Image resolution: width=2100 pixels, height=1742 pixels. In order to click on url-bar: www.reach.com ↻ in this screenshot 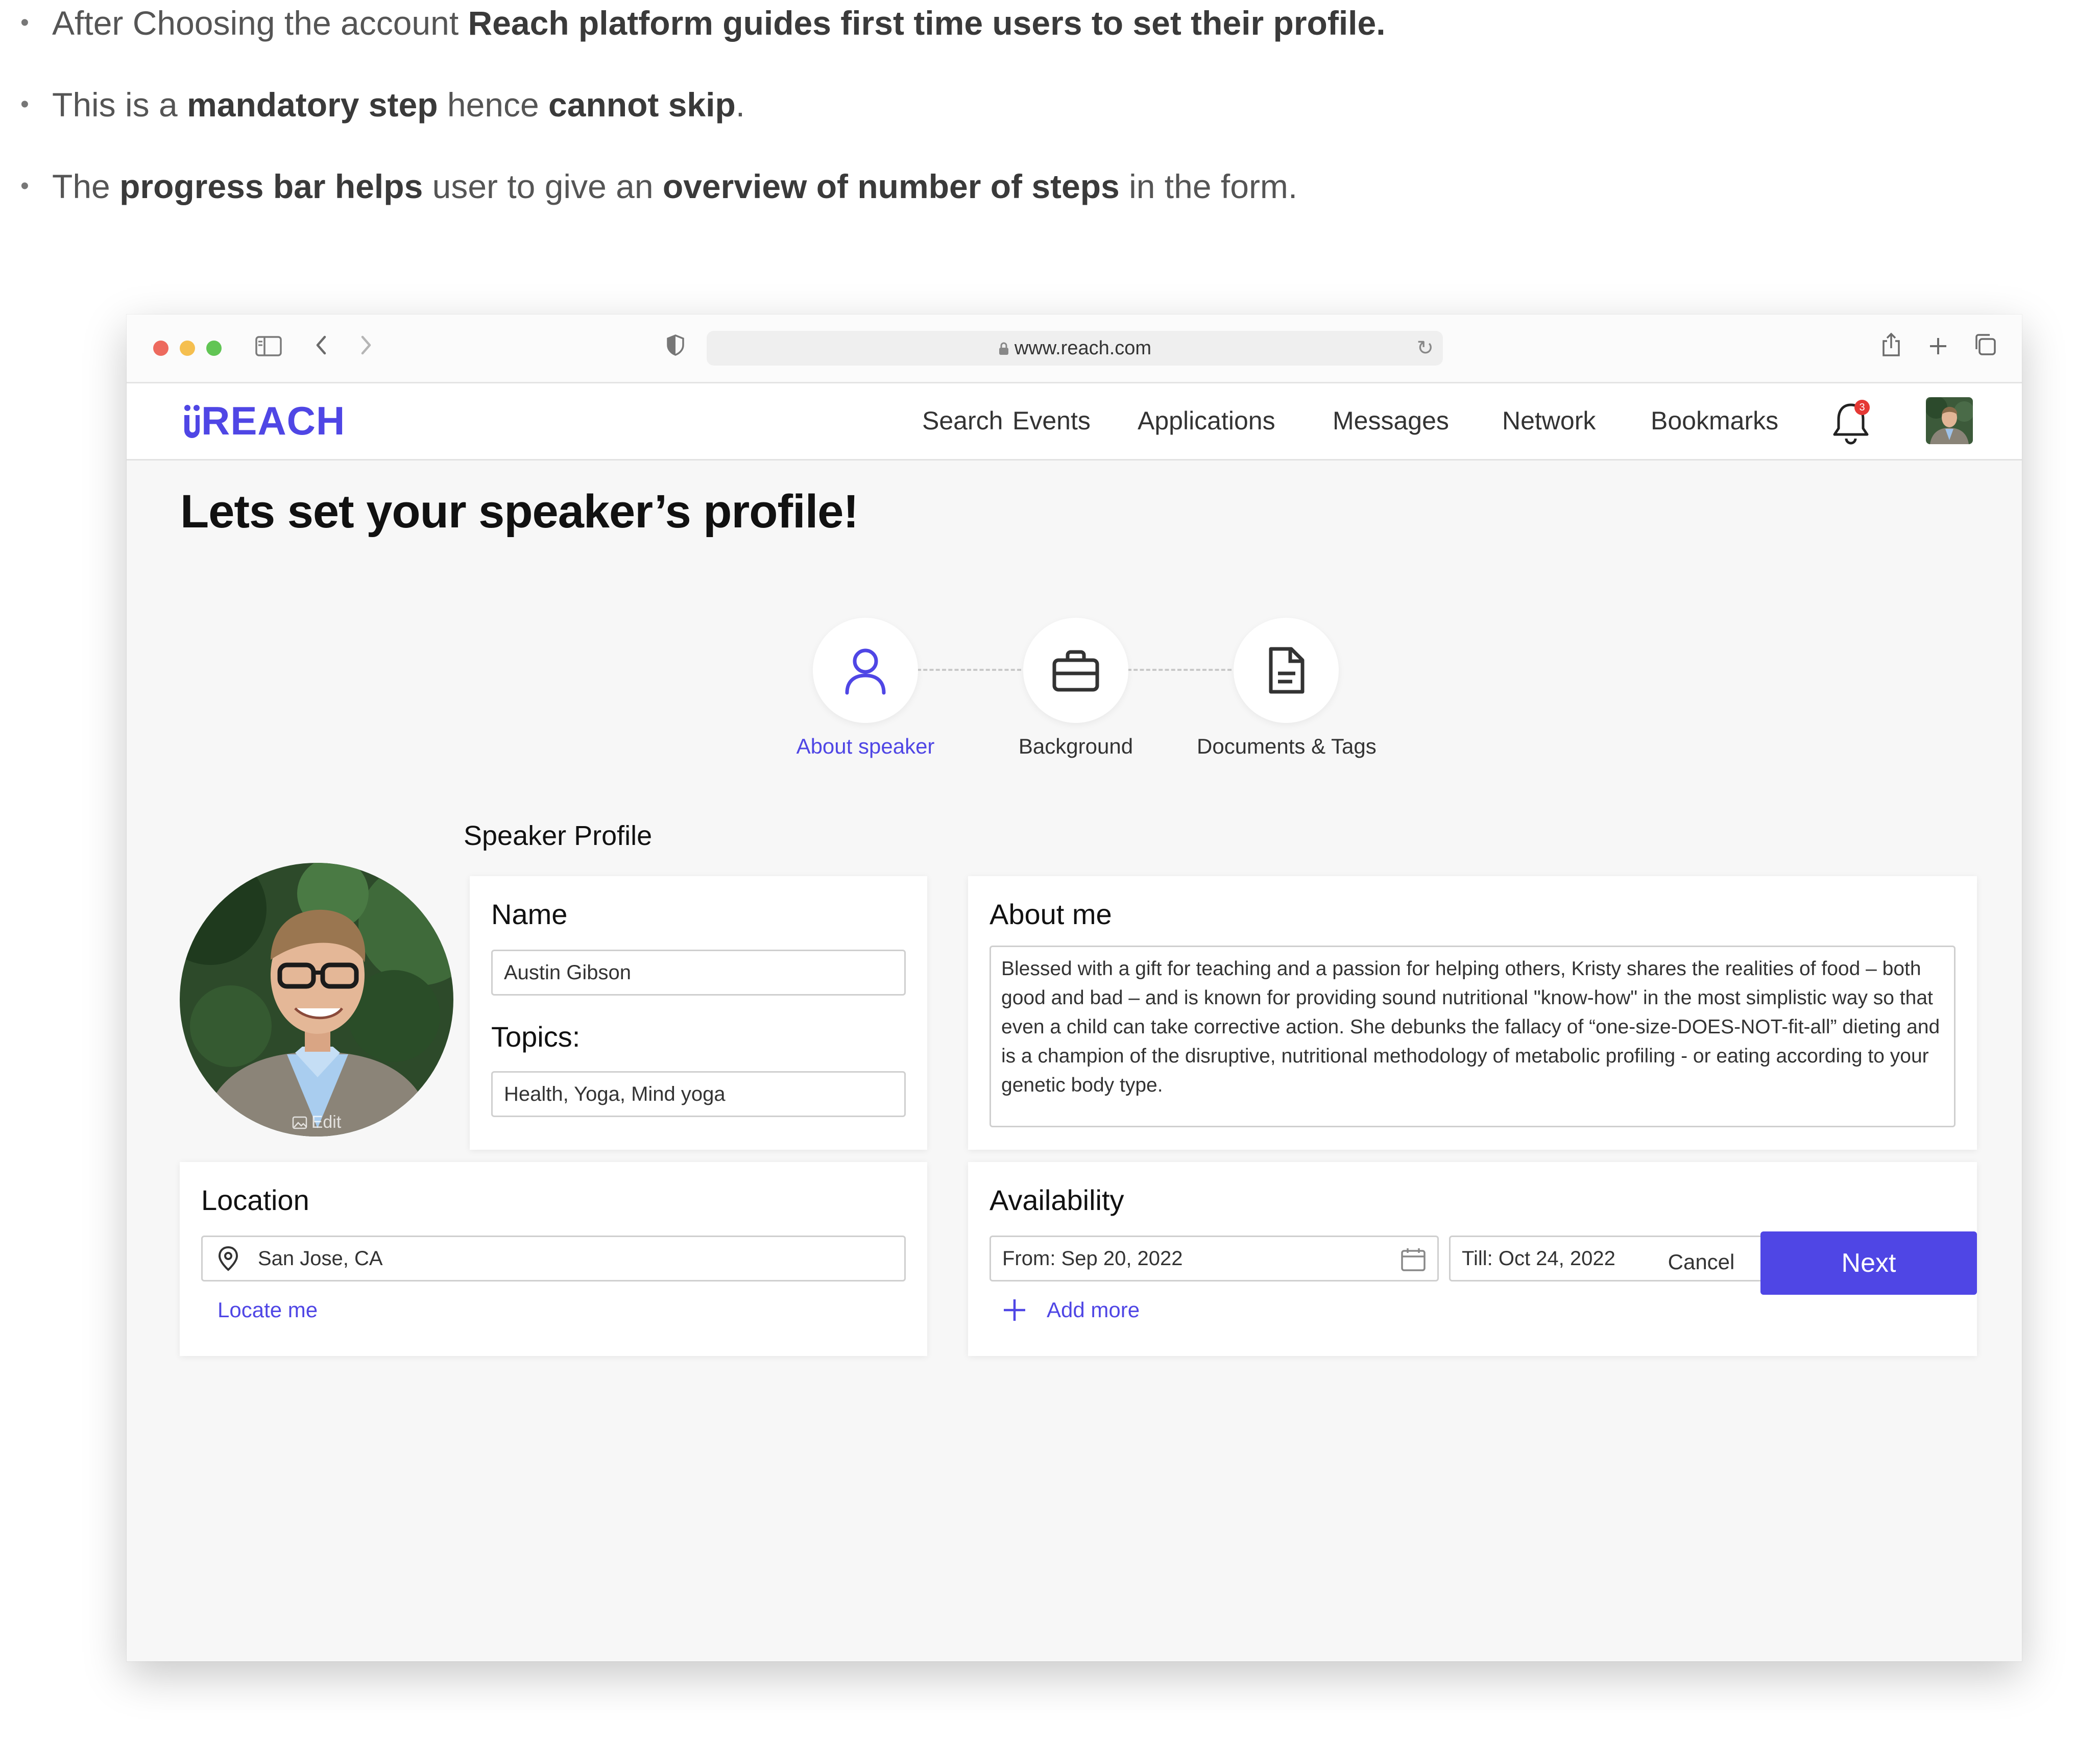, I will do `click(1075, 348)`.